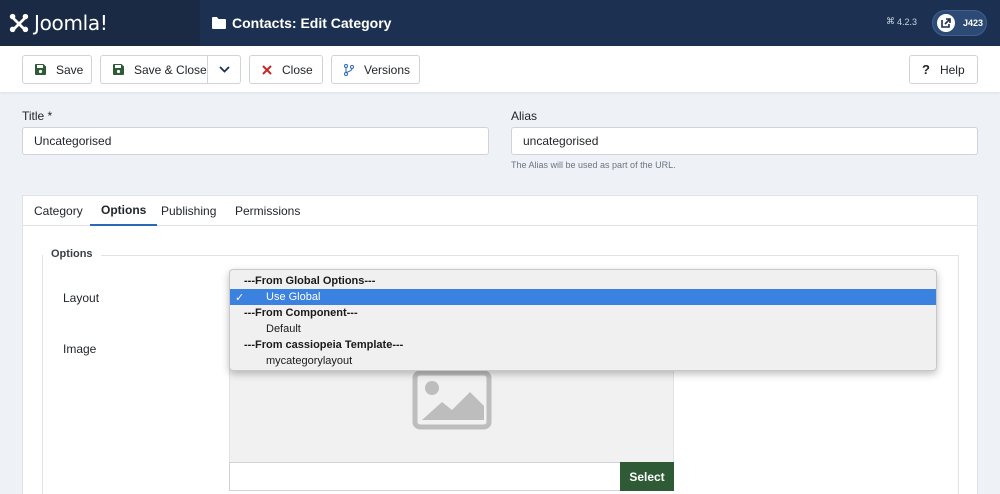 The height and width of the screenshot is (494, 1000). Describe the element at coordinates (310, 281) in the screenshot. I see `dropdown-group-global: ---From Global Options---` at that location.